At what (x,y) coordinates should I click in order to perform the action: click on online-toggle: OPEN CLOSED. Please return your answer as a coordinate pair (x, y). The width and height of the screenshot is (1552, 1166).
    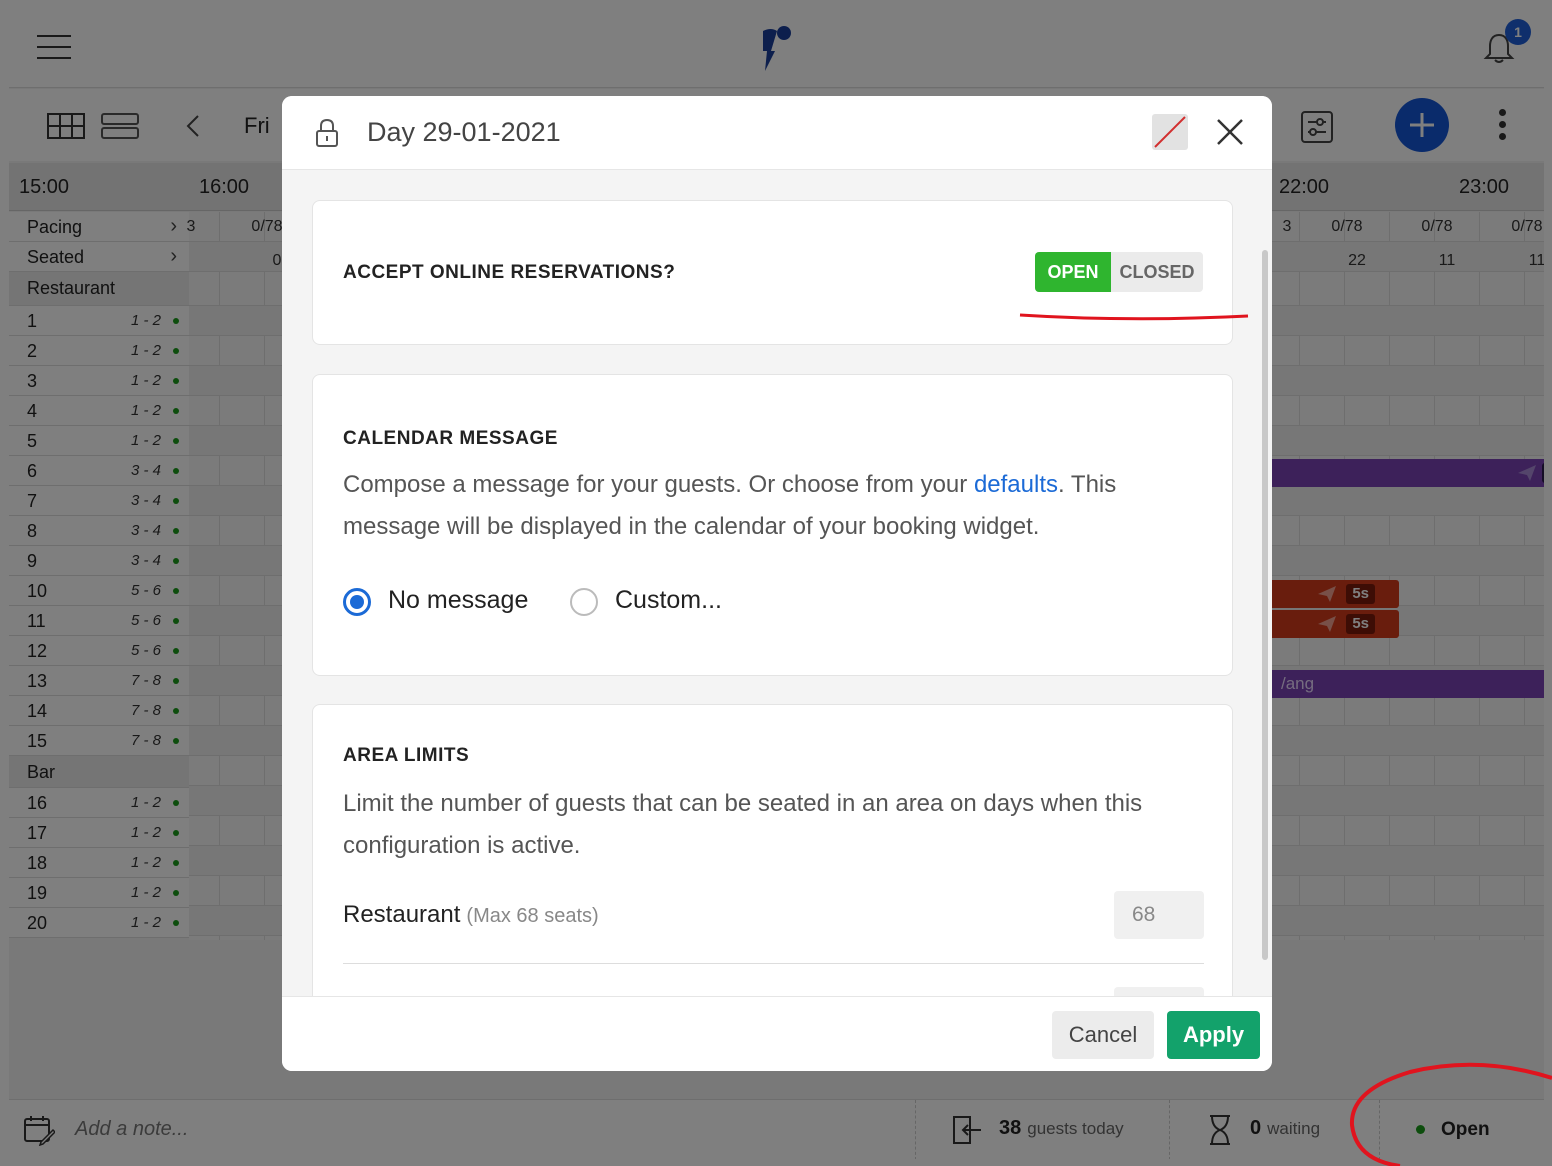
    Looking at the image, I should click on (1119, 272).